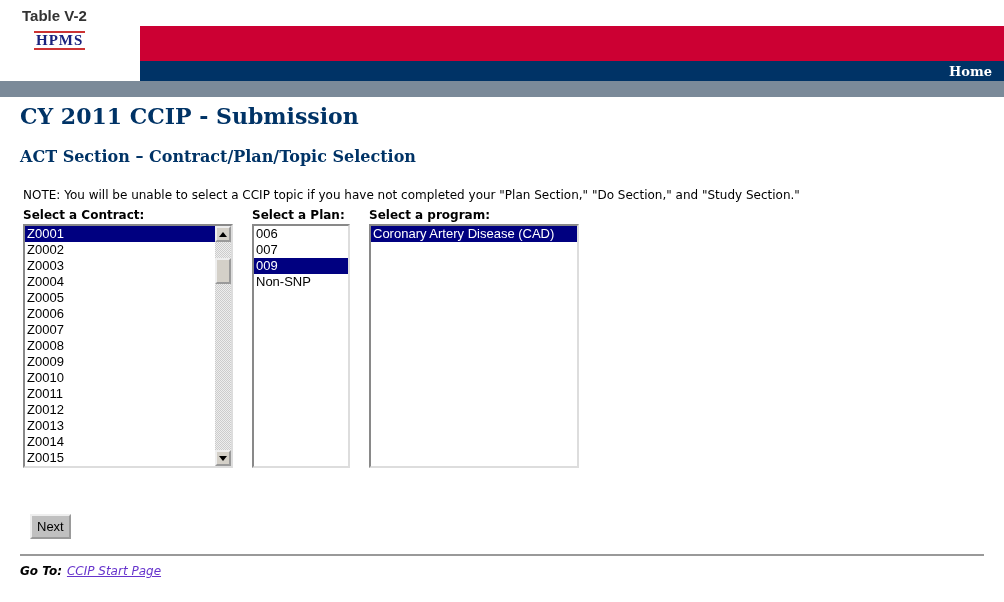 Image resolution: width=1004 pixels, height=602 pixels. I want to click on list-option: Coronary Artery Disease (CAD), so click(474, 234).